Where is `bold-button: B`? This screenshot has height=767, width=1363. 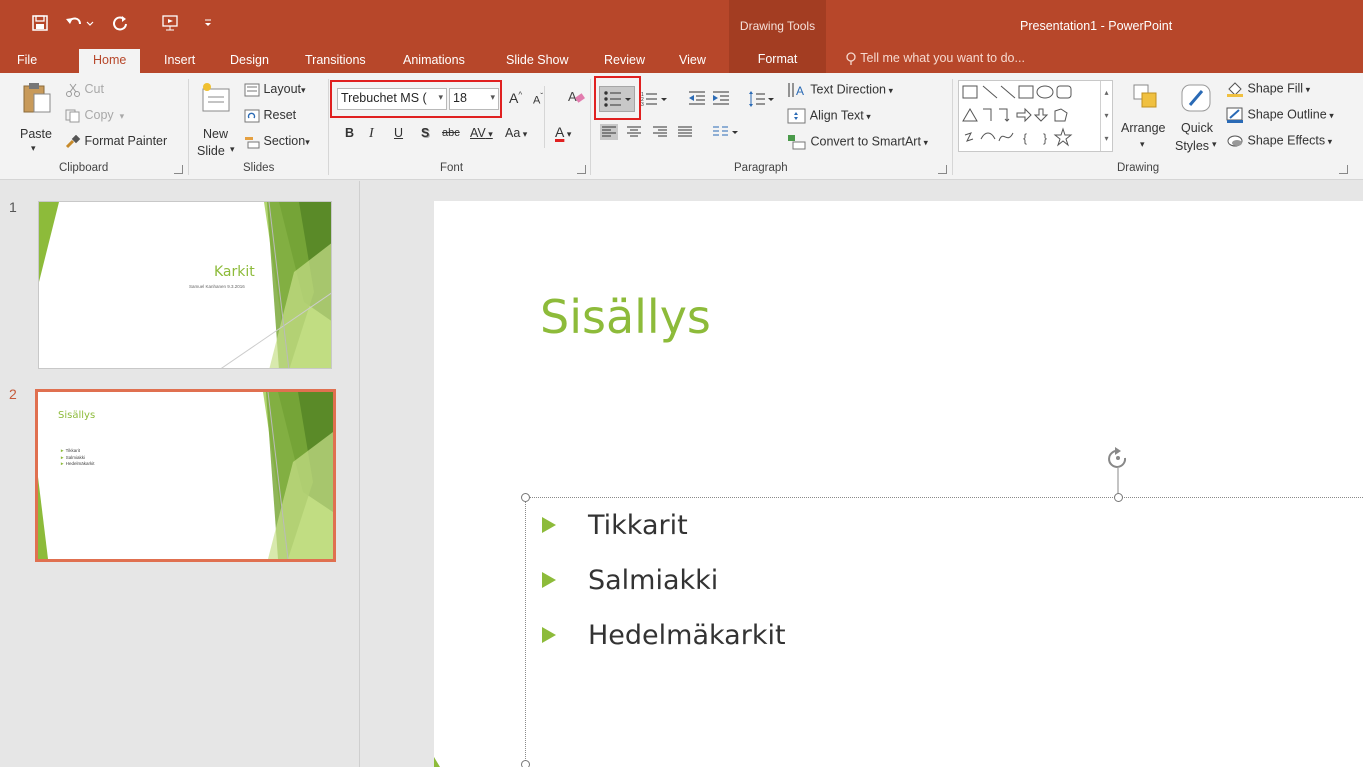 bold-button: B is located at coordinates (349, 133).